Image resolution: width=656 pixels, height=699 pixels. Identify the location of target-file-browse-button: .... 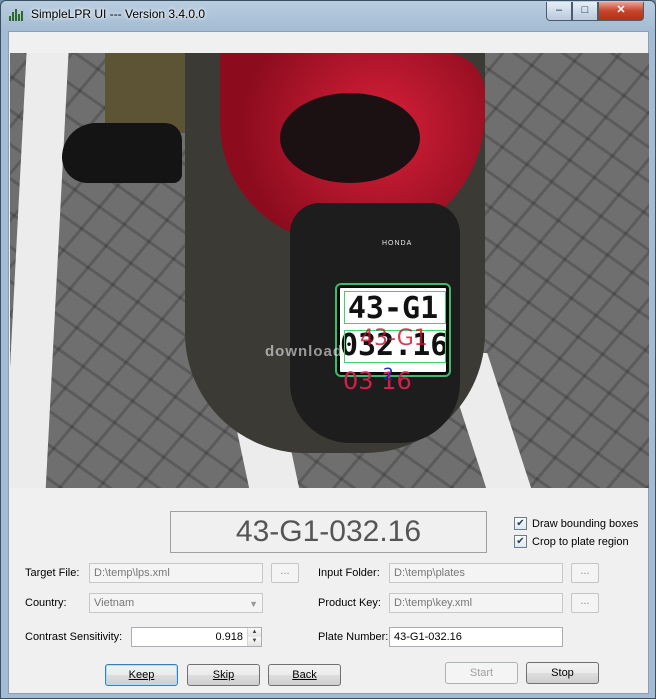
(285, 573).